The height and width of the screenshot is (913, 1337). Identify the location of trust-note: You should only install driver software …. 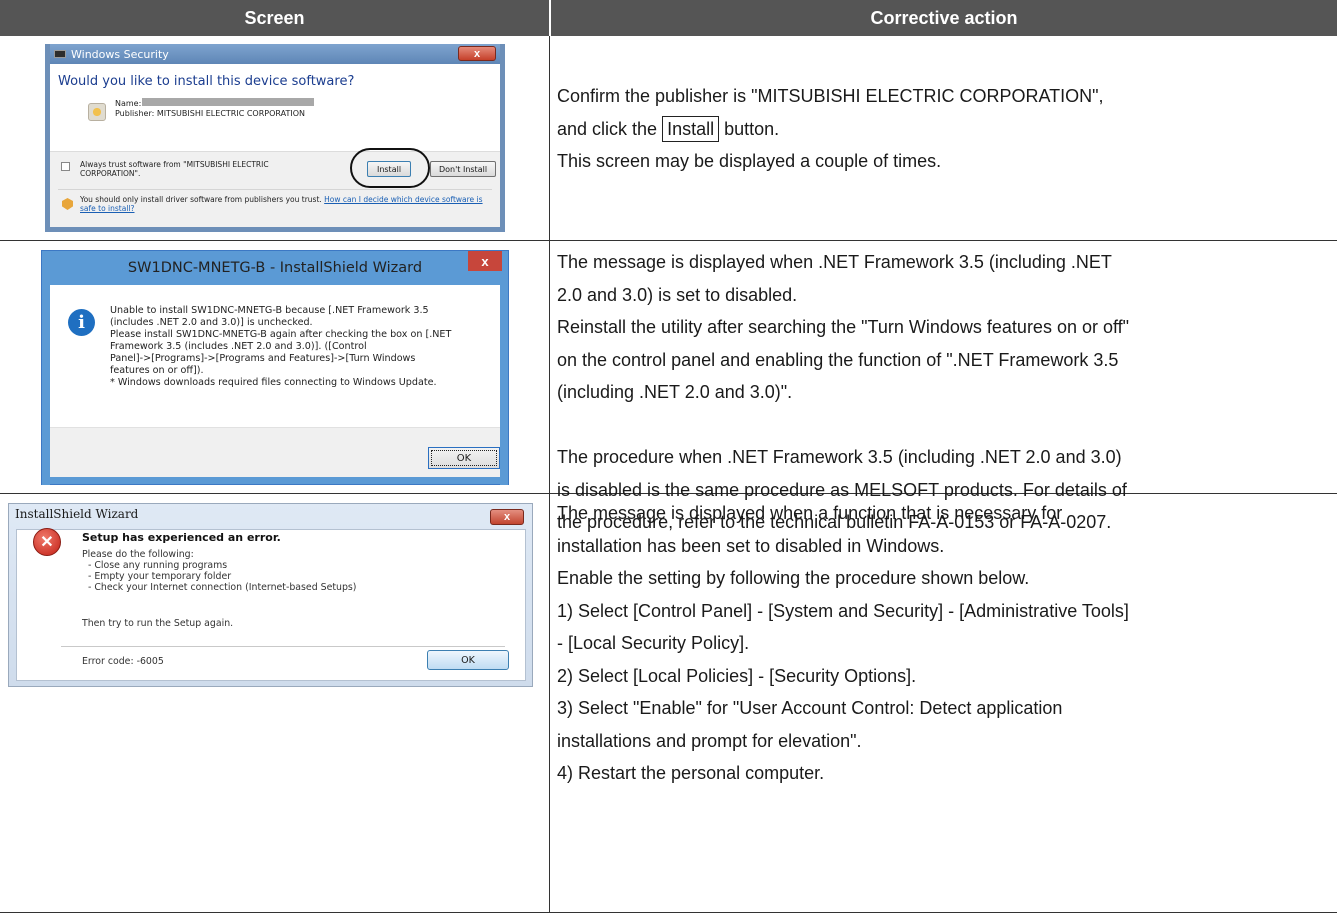
(285, 204).